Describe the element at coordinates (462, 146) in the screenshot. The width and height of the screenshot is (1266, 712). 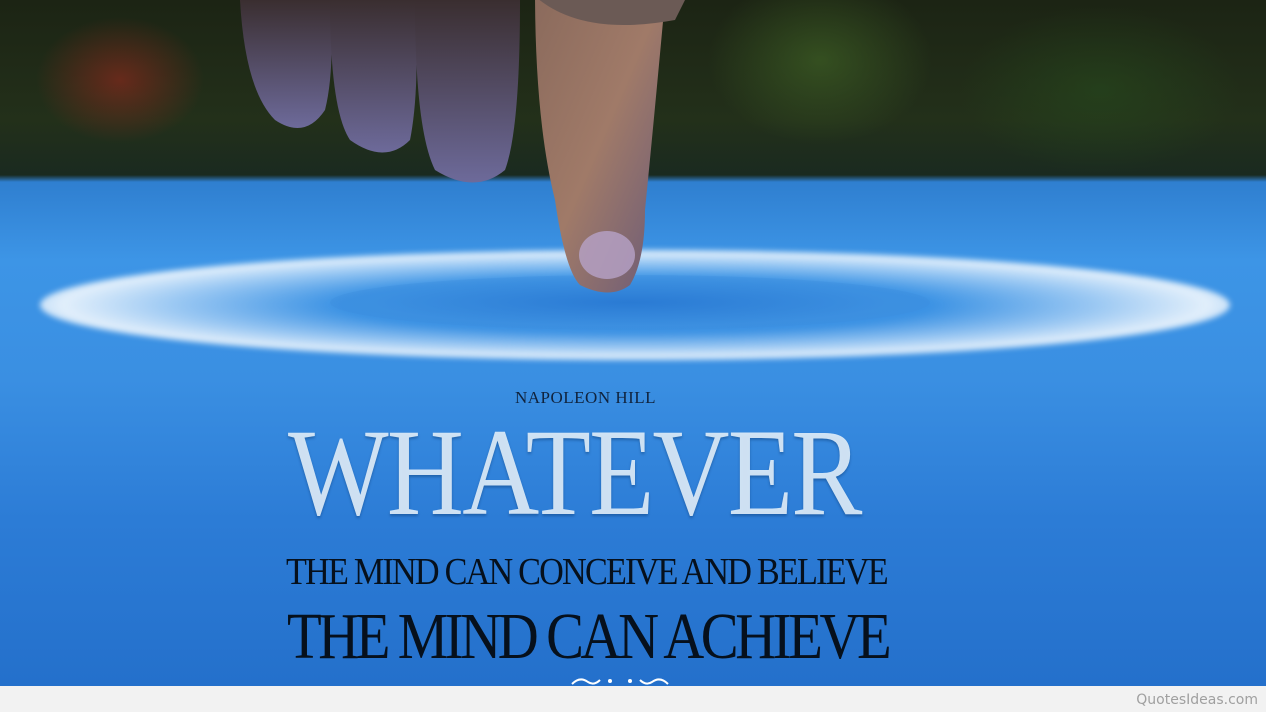
I see `pointing-hand-image` at that location.